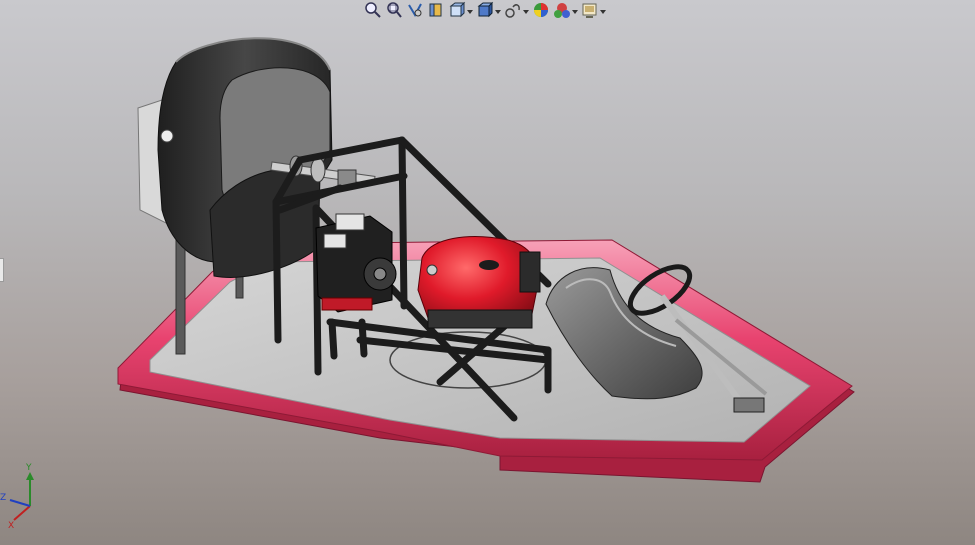  I want to click on section-view-button, so click(436, 10).